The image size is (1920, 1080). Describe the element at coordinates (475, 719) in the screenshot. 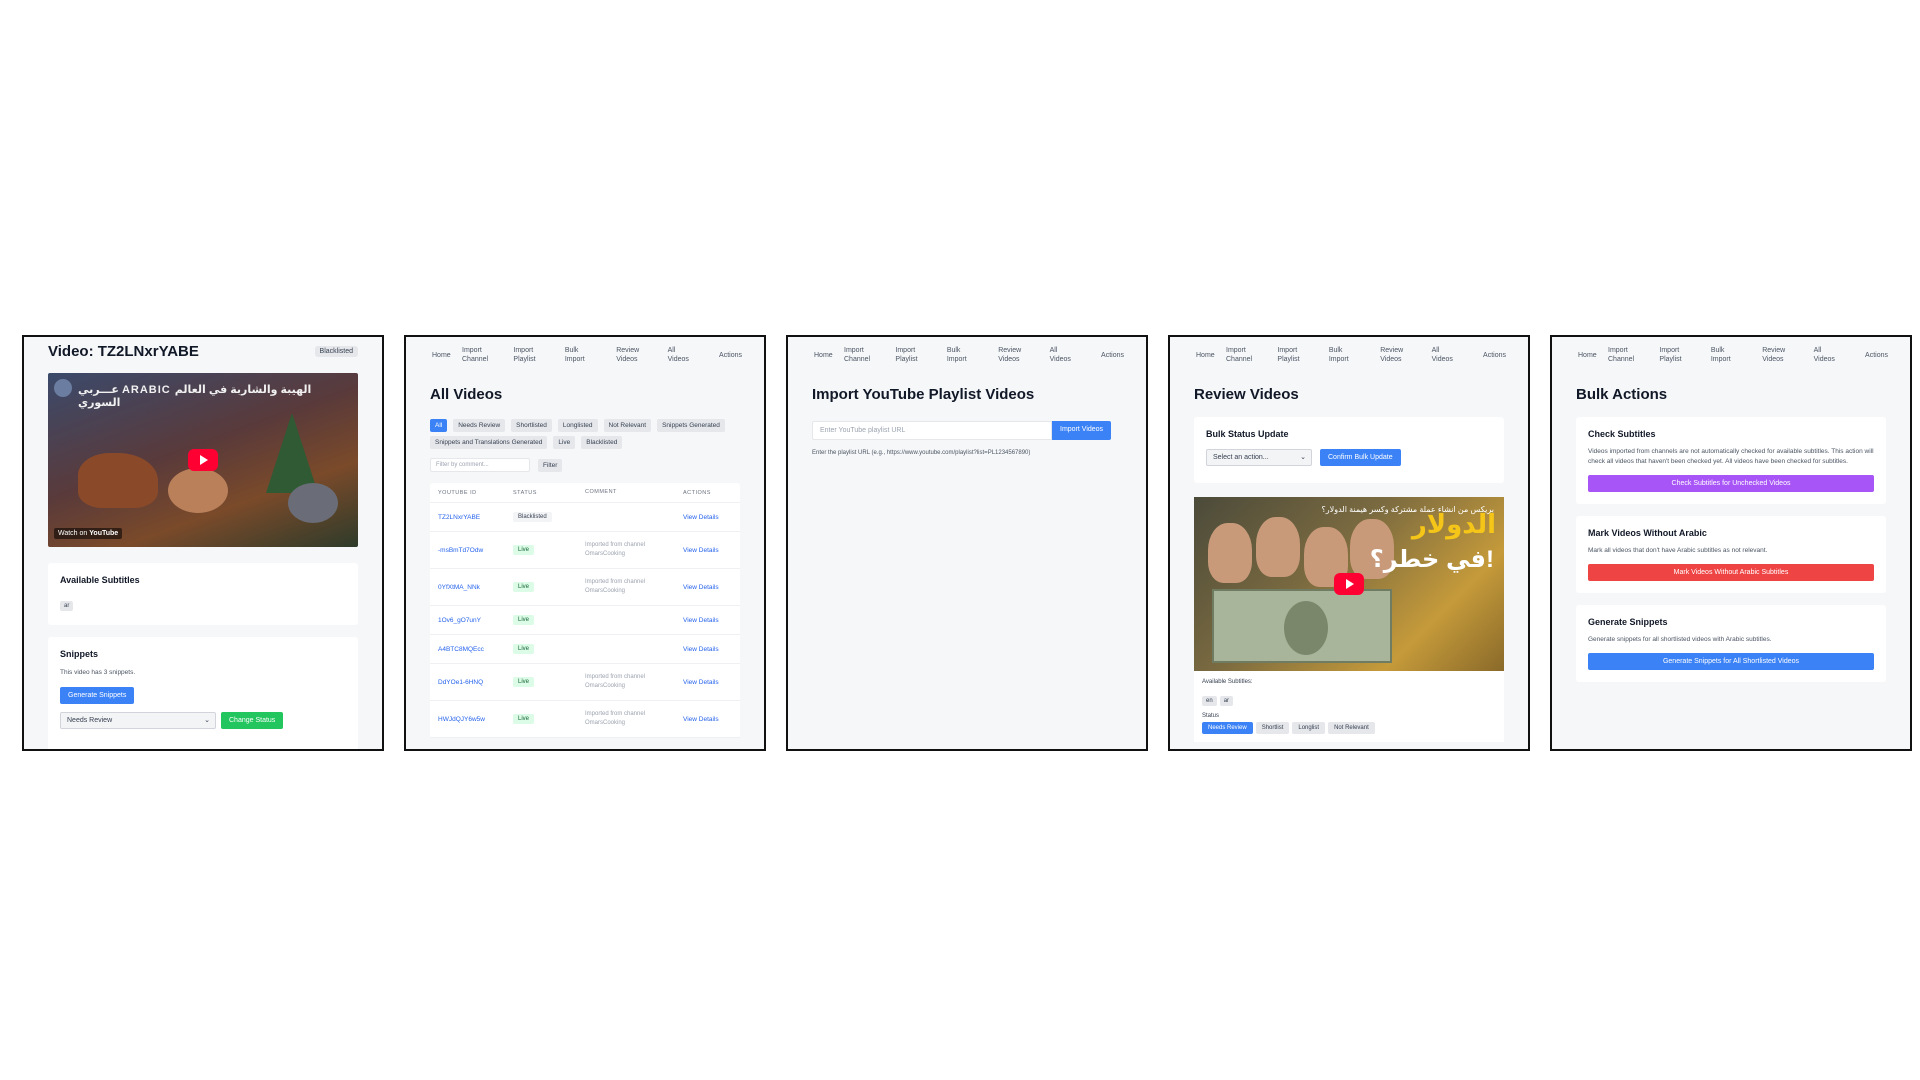

I see `video-id-link: HWJdQJY6w5w` at that location.